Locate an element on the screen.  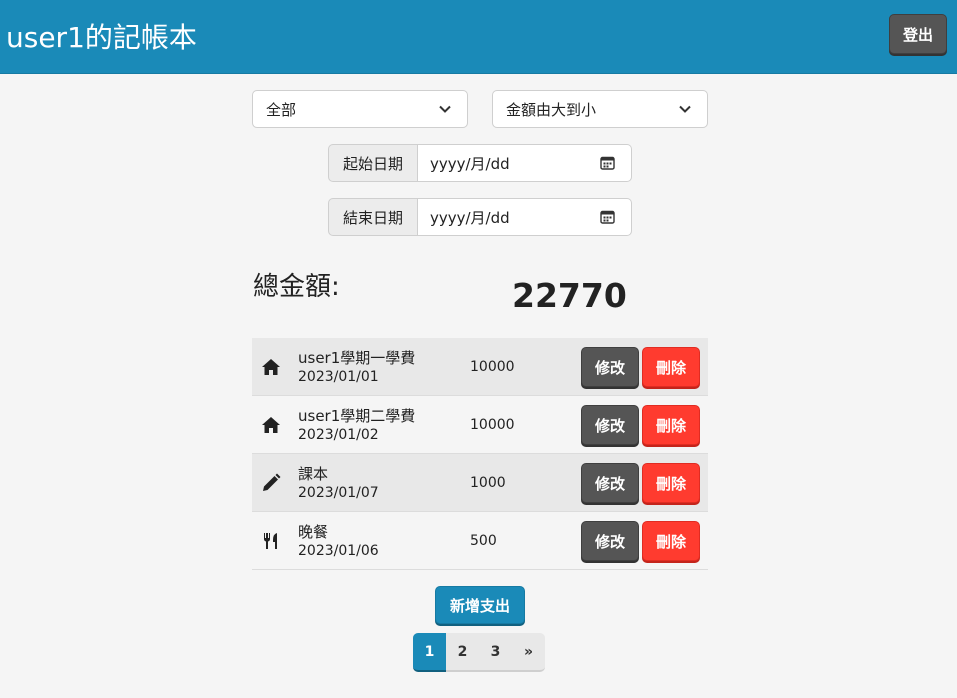
expense-name: 晚餐 is located at coordinates (313, 532).